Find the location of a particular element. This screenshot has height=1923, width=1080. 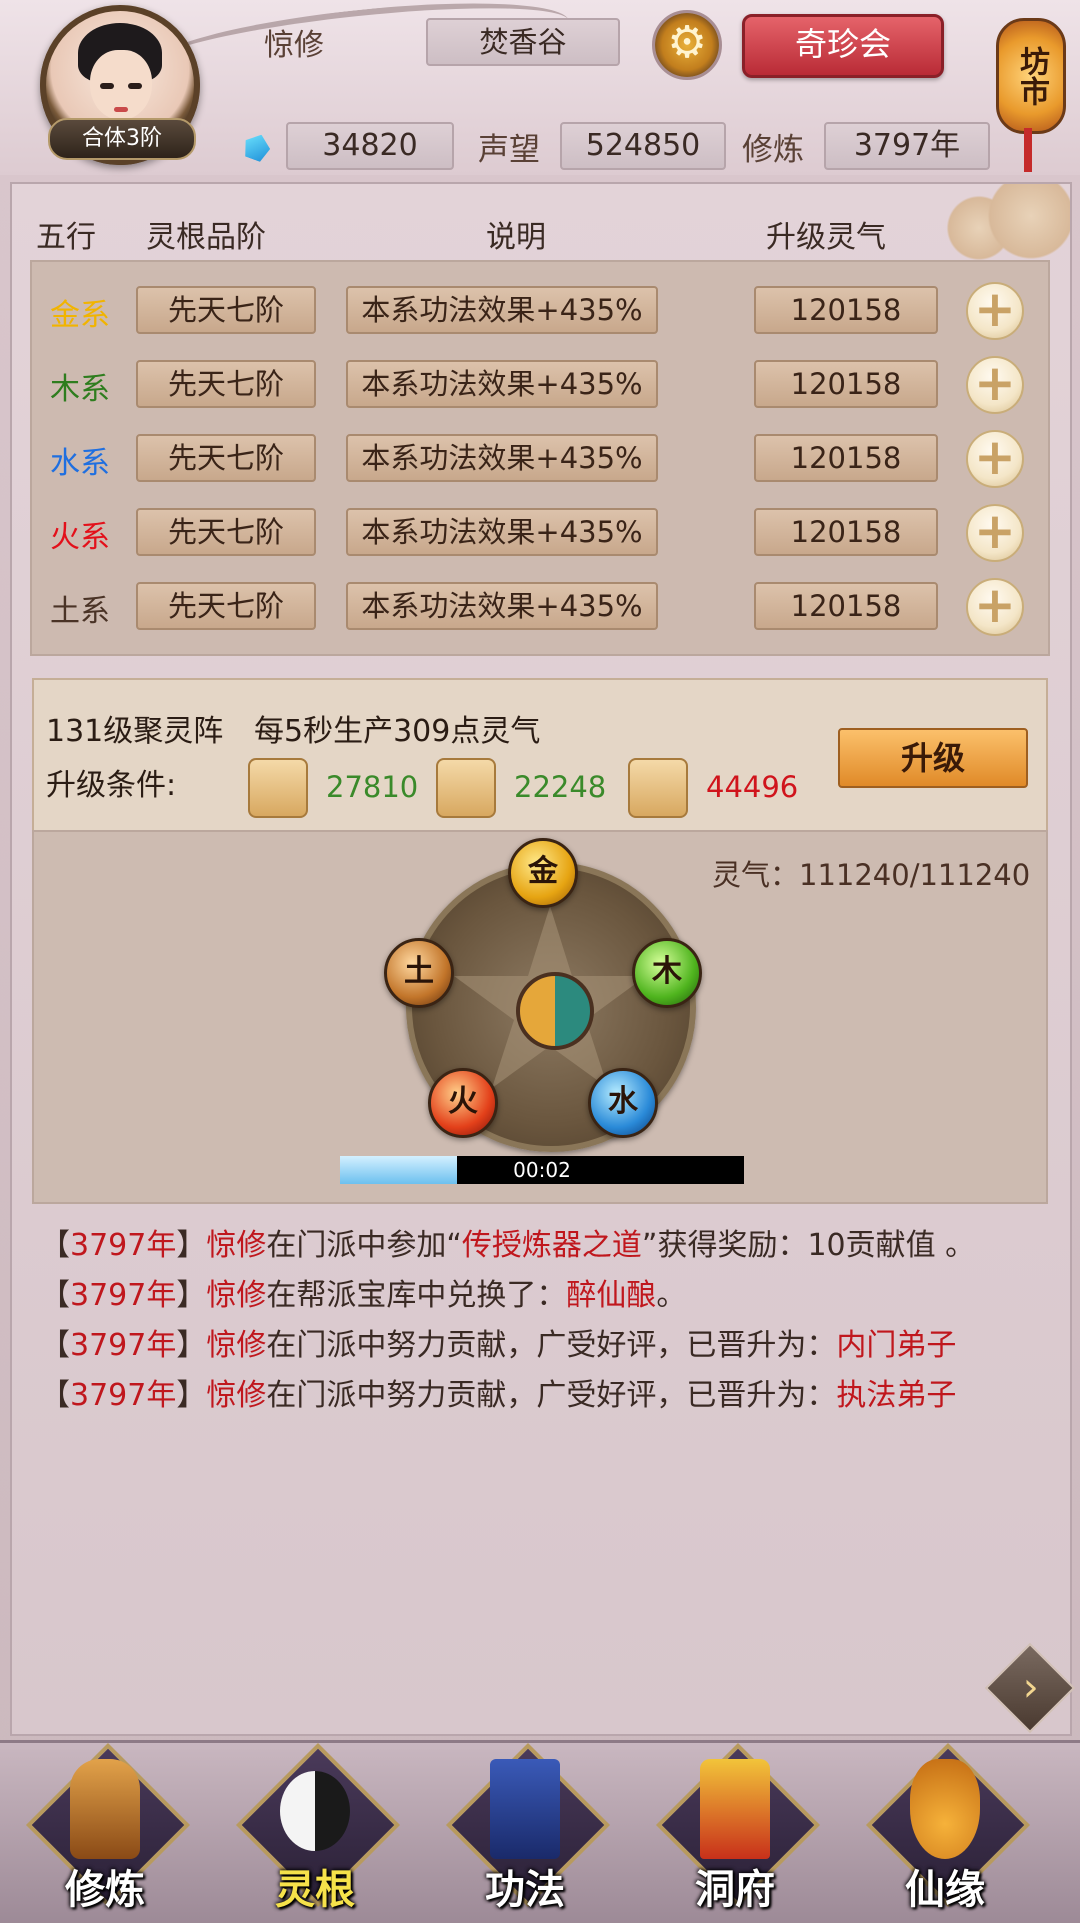

yinyang-icon is located at coordinates (555, 1011).